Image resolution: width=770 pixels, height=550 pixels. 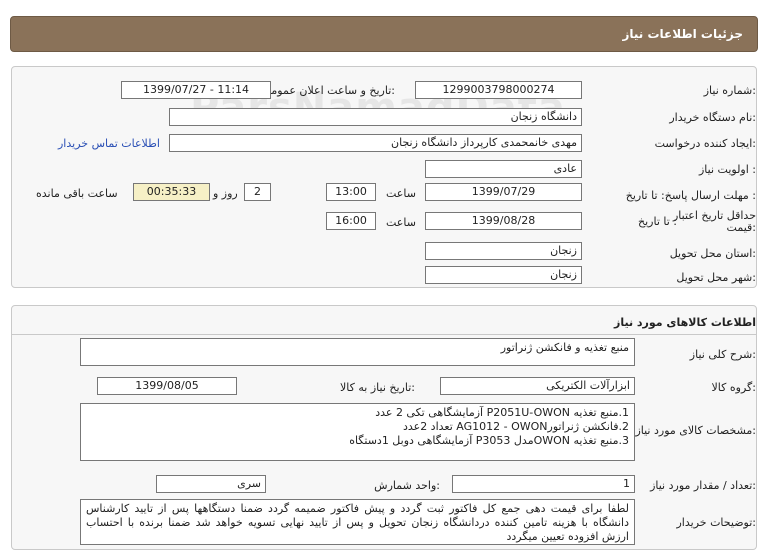 What do you see at coordinates (503, 169) in the screenshot?
I see `priority-field: عادی` at bounding box center [503, 169].